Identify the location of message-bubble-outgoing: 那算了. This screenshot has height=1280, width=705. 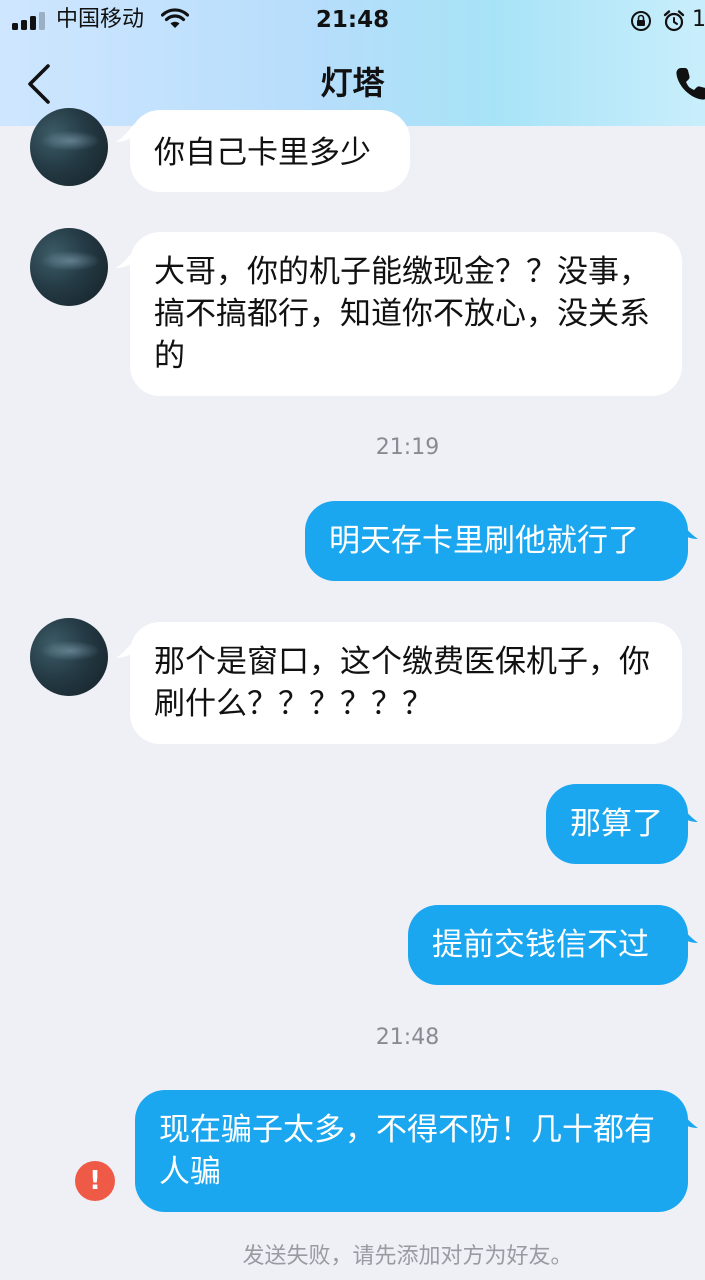
(617, 824).